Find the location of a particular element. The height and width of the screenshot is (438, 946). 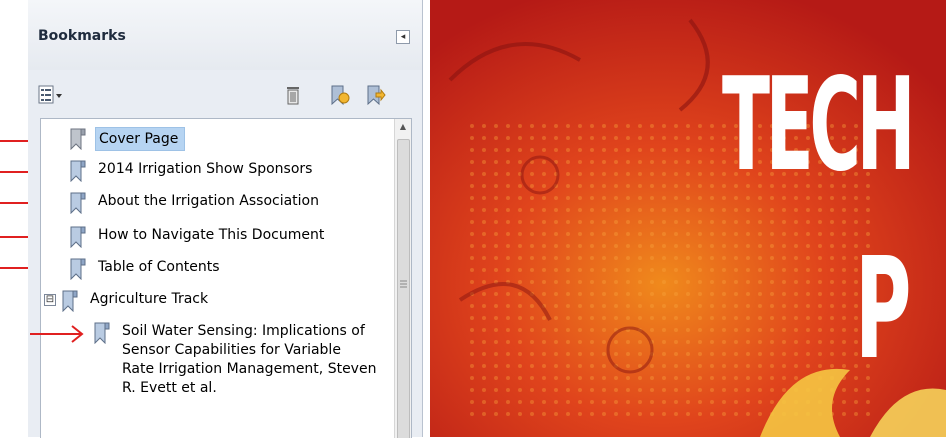

trash-icon is located at coordinates (293, 95).